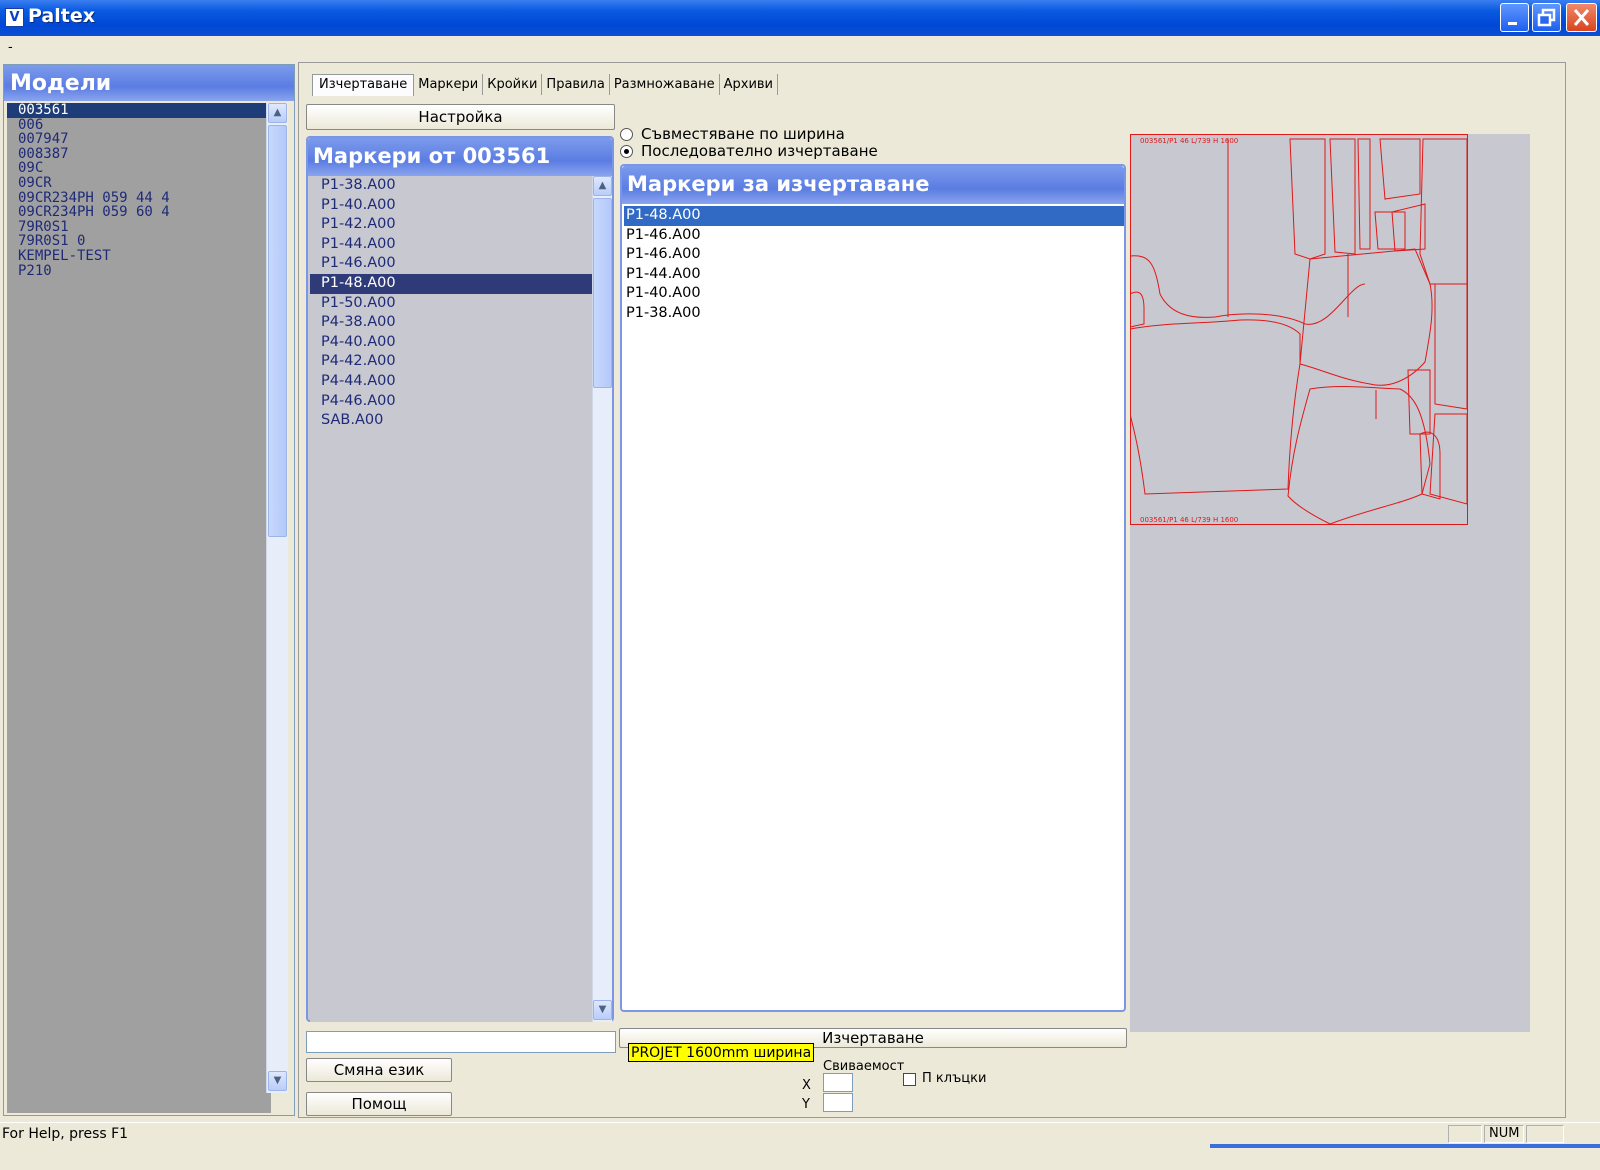 Image resolution: width=1600 pixels, height=1170 pixels. I want to click on model-list-item: 008387, so click(139, 154).